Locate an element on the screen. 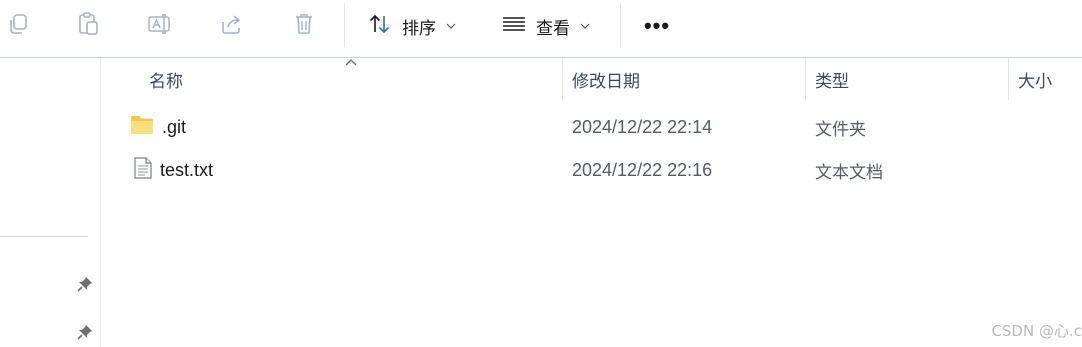 Image resolution: width=1082 pixels, height=347 pixels. file-type: 文本文档 is located at coordinates (849, 172).